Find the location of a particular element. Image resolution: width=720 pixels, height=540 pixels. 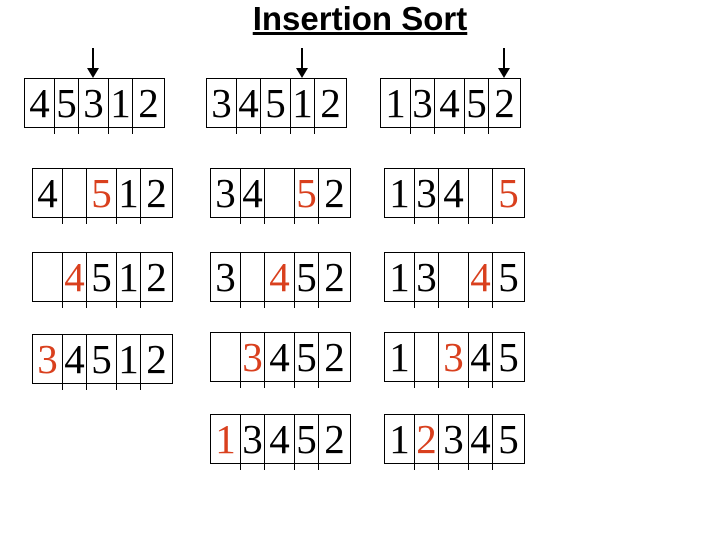

array-row: 45312 is located at coordinates (94, 106).